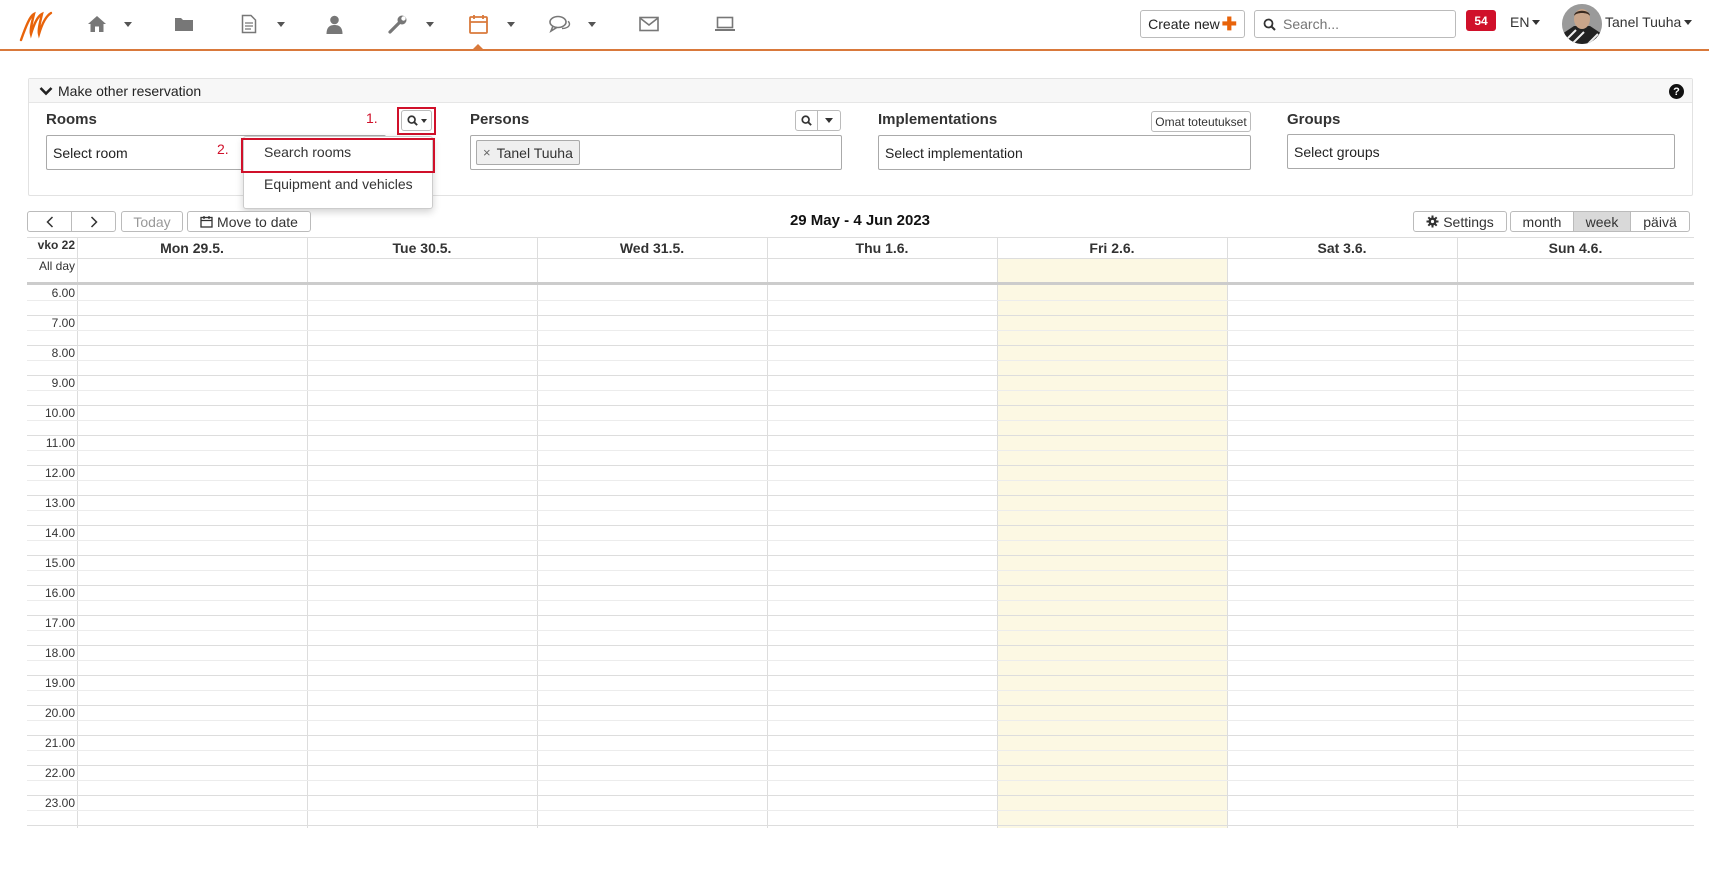  I want to click on view-month-button: month, so click(1542, 221).